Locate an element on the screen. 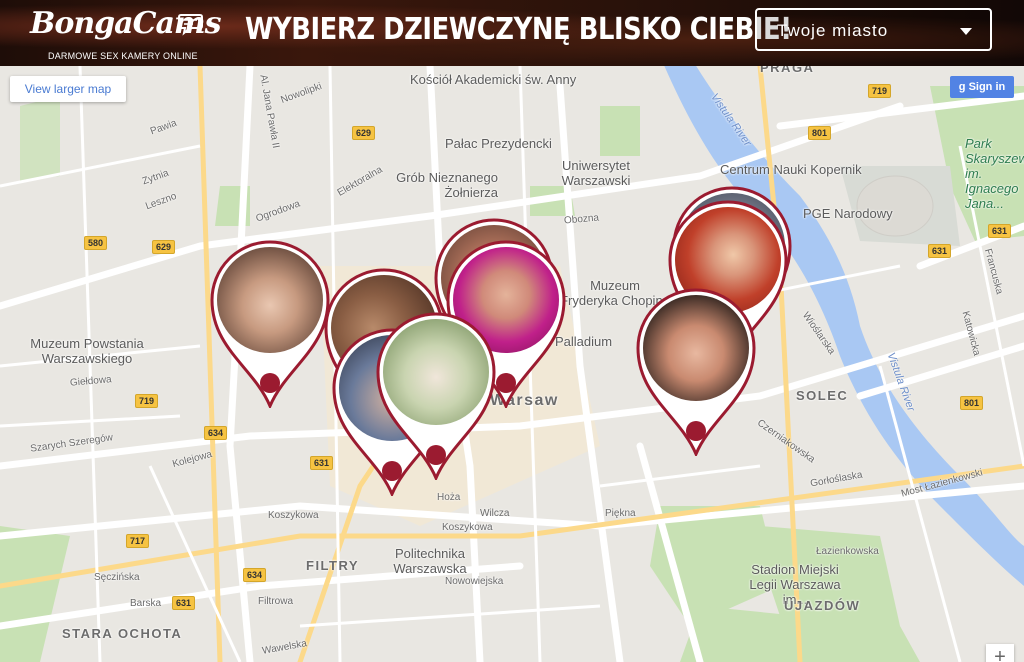 The height and width of the screenshot is (662, 1024). road-shield-717: 717 is located at coordinates (138, 541).